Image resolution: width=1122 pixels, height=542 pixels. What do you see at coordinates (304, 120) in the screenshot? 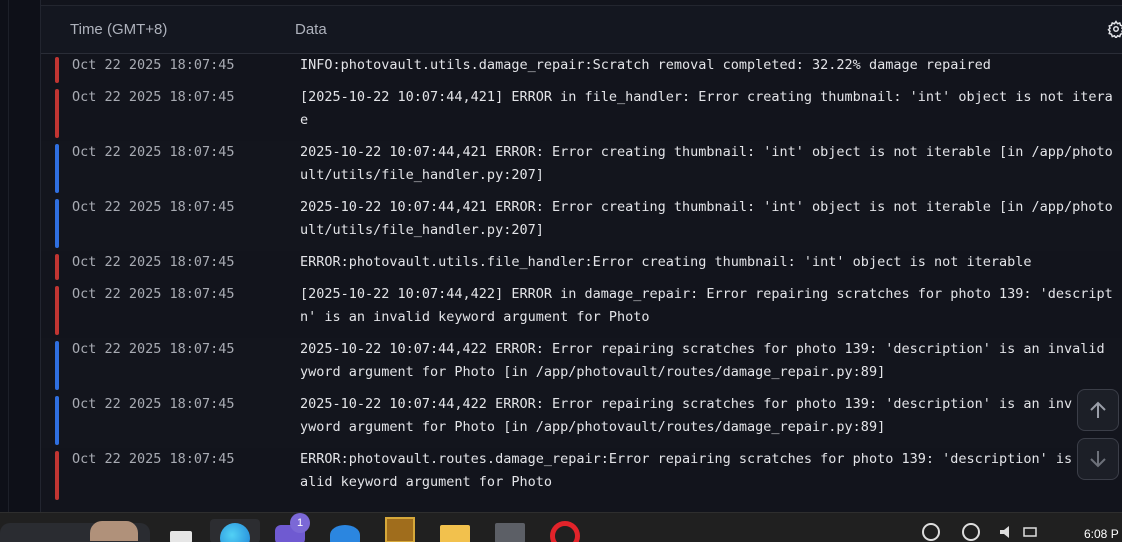
I see `log-message-line: e` at bounding box center [304, 120].